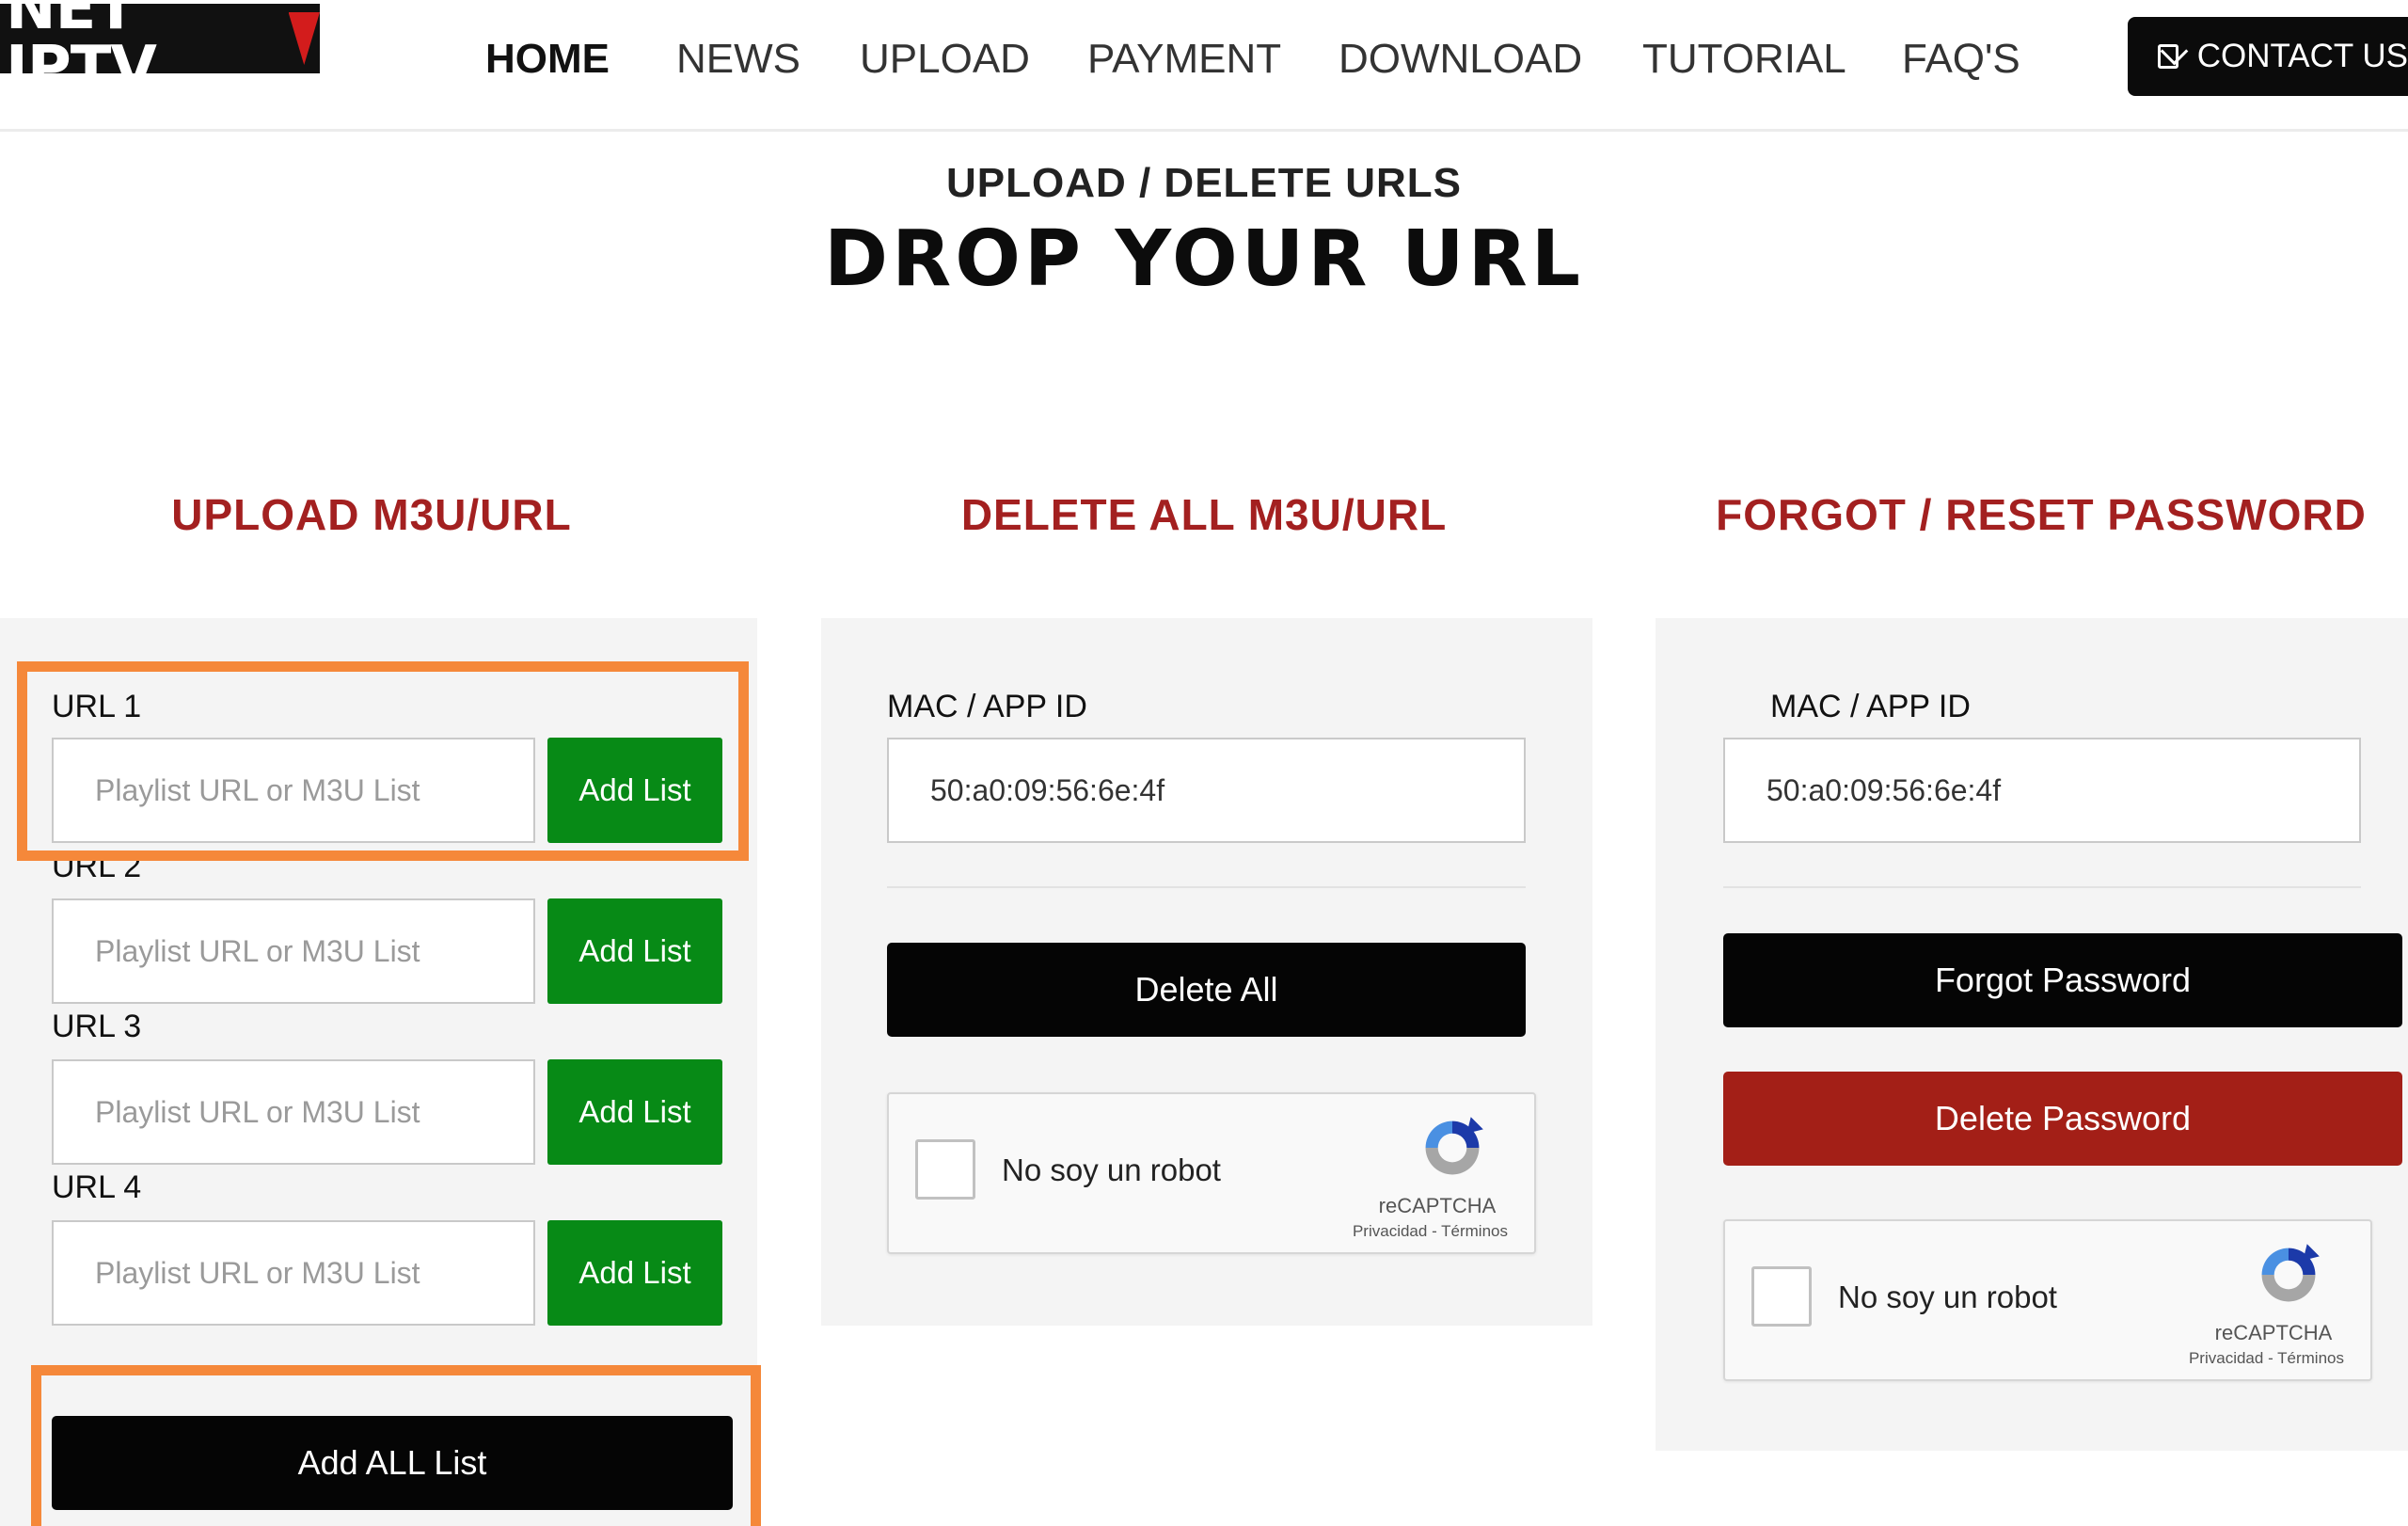 This screenshot has width=2408, height=1526. I want to click on logo-mark-icon, so click(304, 38).